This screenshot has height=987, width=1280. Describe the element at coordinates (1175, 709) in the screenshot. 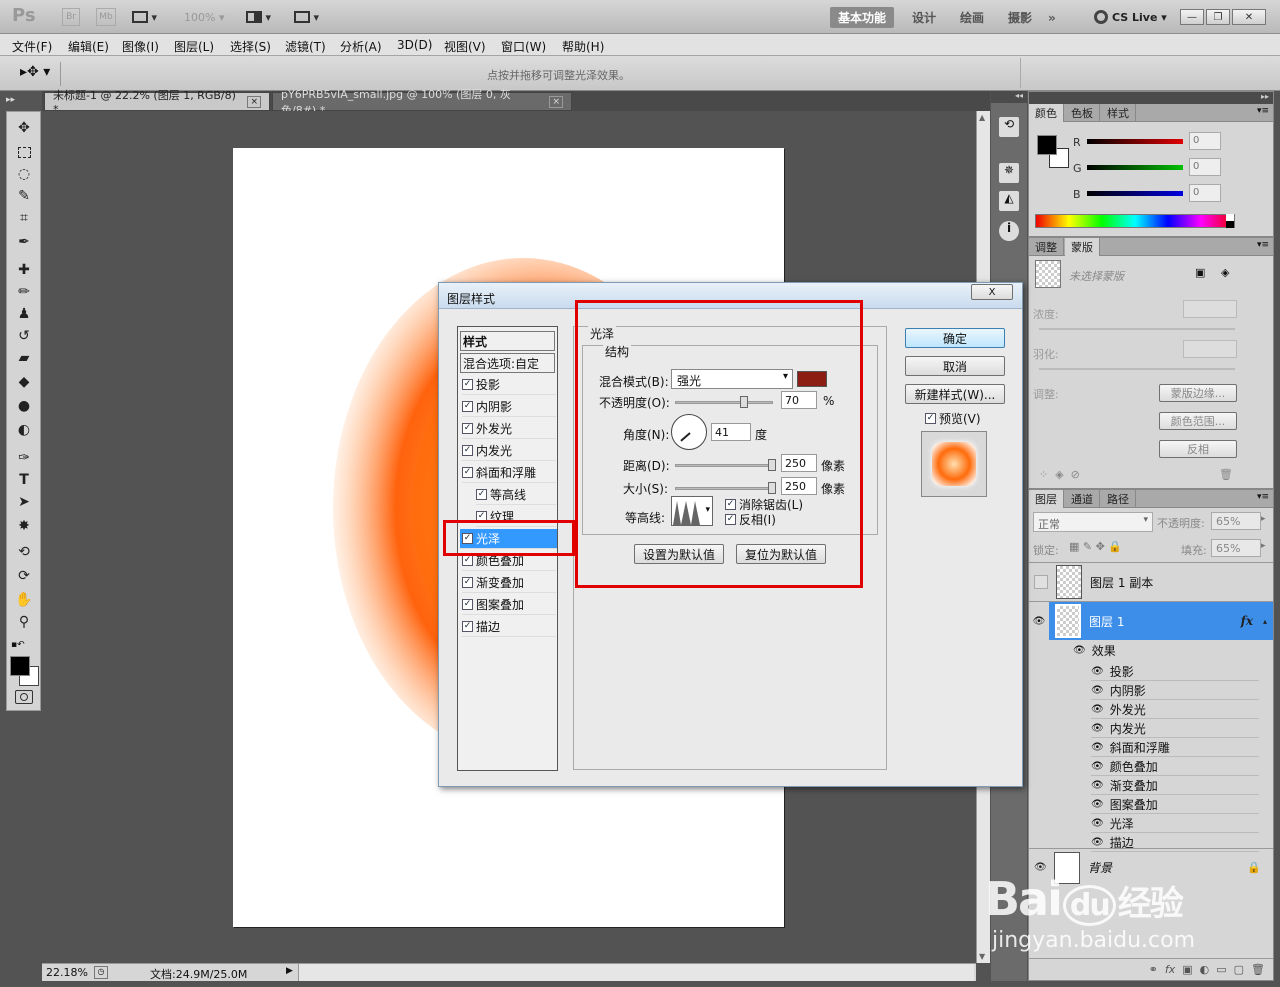

I see `effect-row: 👁 外发光` at that location.